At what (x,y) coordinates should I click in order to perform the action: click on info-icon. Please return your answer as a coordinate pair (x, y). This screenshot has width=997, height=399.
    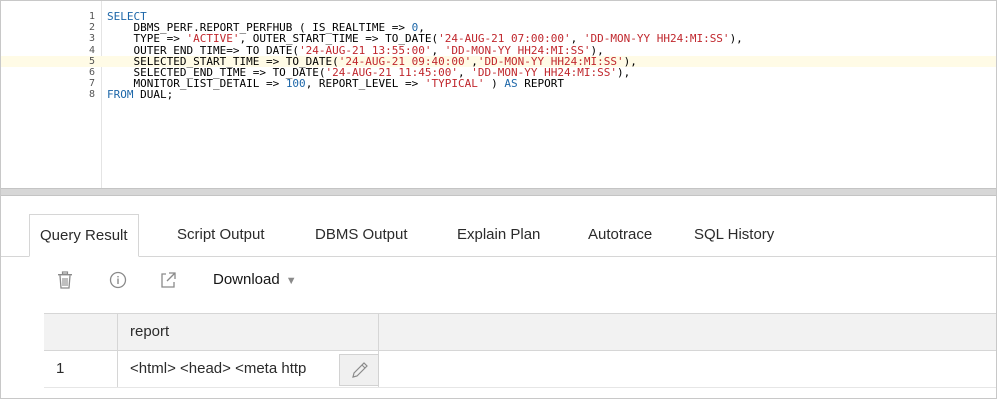
    Looking at the image, I should click on (118, 280).